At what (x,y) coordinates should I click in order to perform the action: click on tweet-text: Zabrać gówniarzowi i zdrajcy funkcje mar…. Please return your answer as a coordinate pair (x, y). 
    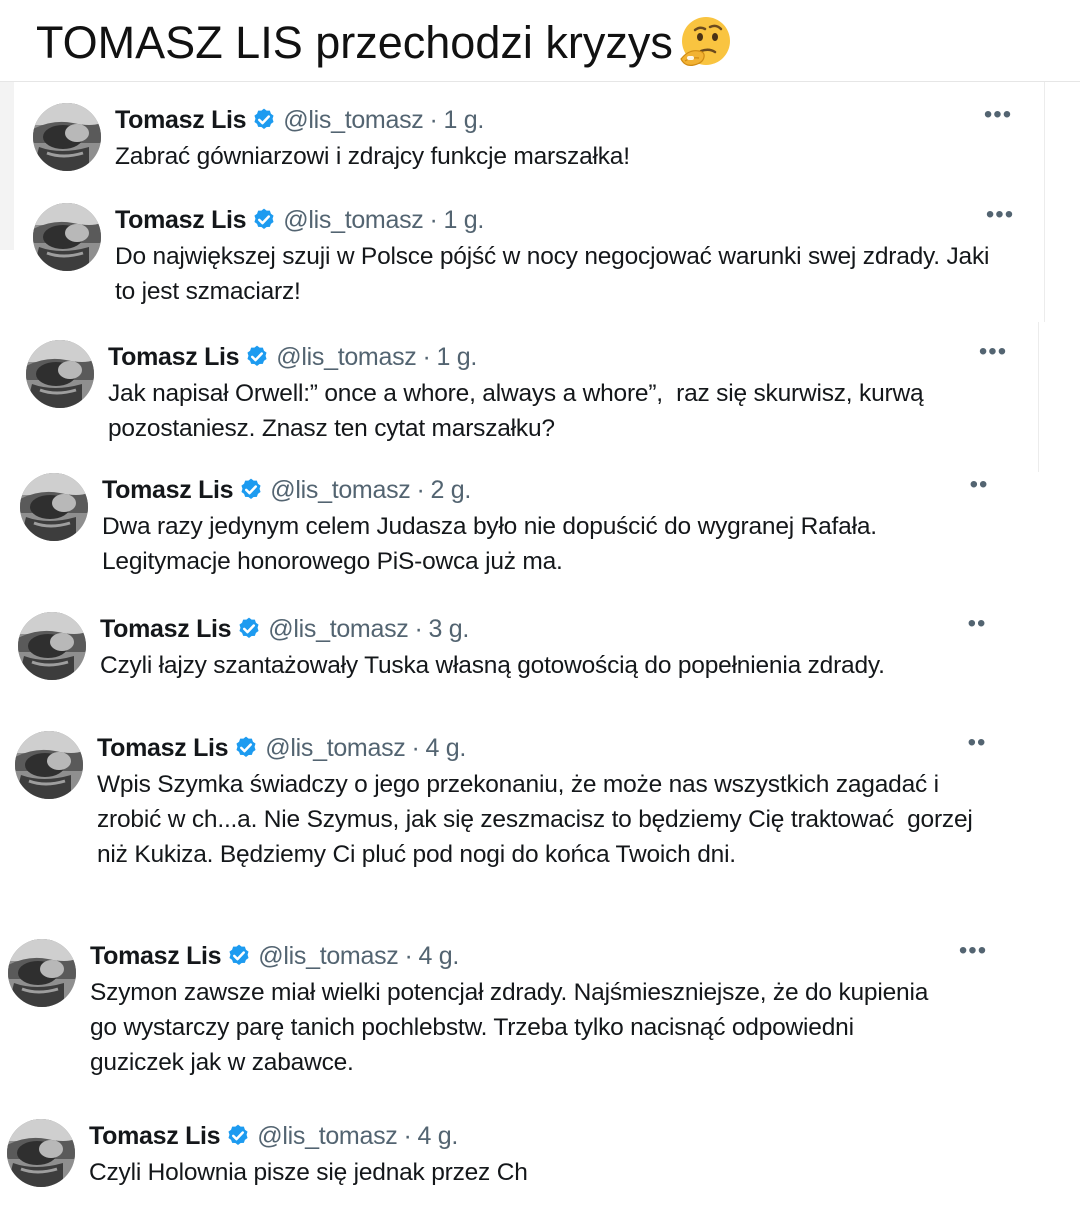
    Looking at the image, I should click on (372, 156).